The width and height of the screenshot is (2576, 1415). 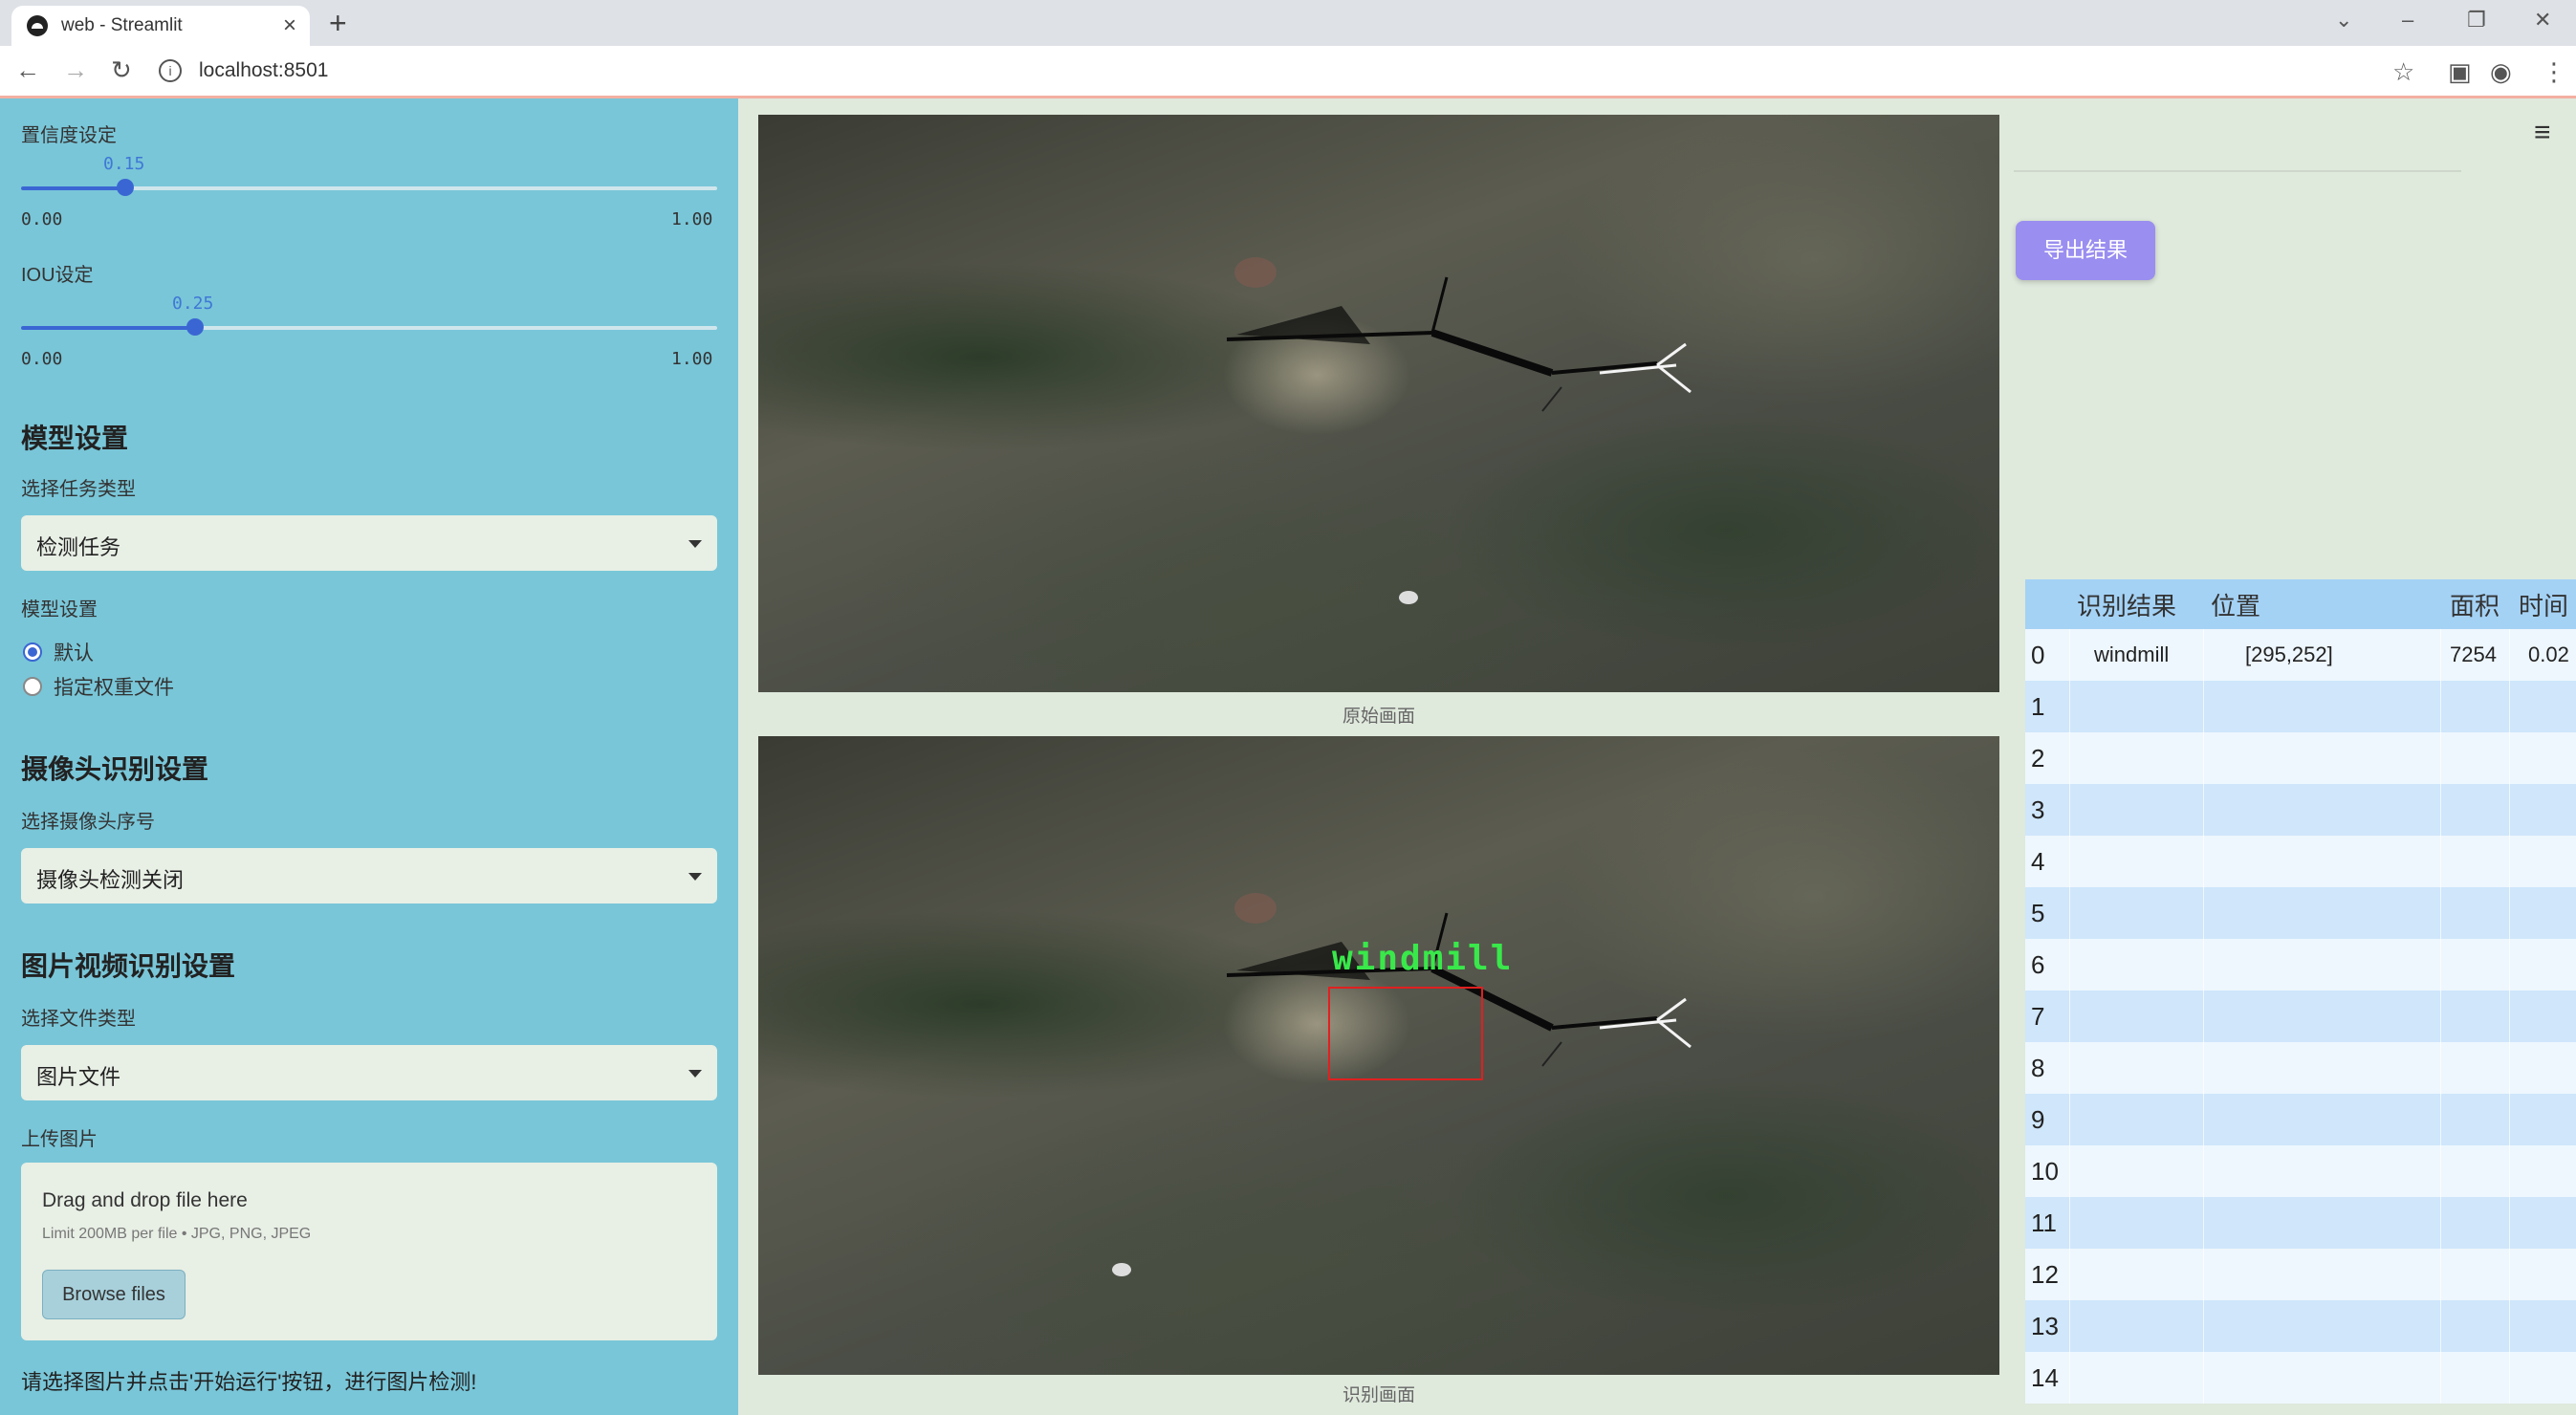 What do you see at coordinates (2403, 72) in the screenshot?
I see `star-icon: ☆` at bounding box center [2403, 72].